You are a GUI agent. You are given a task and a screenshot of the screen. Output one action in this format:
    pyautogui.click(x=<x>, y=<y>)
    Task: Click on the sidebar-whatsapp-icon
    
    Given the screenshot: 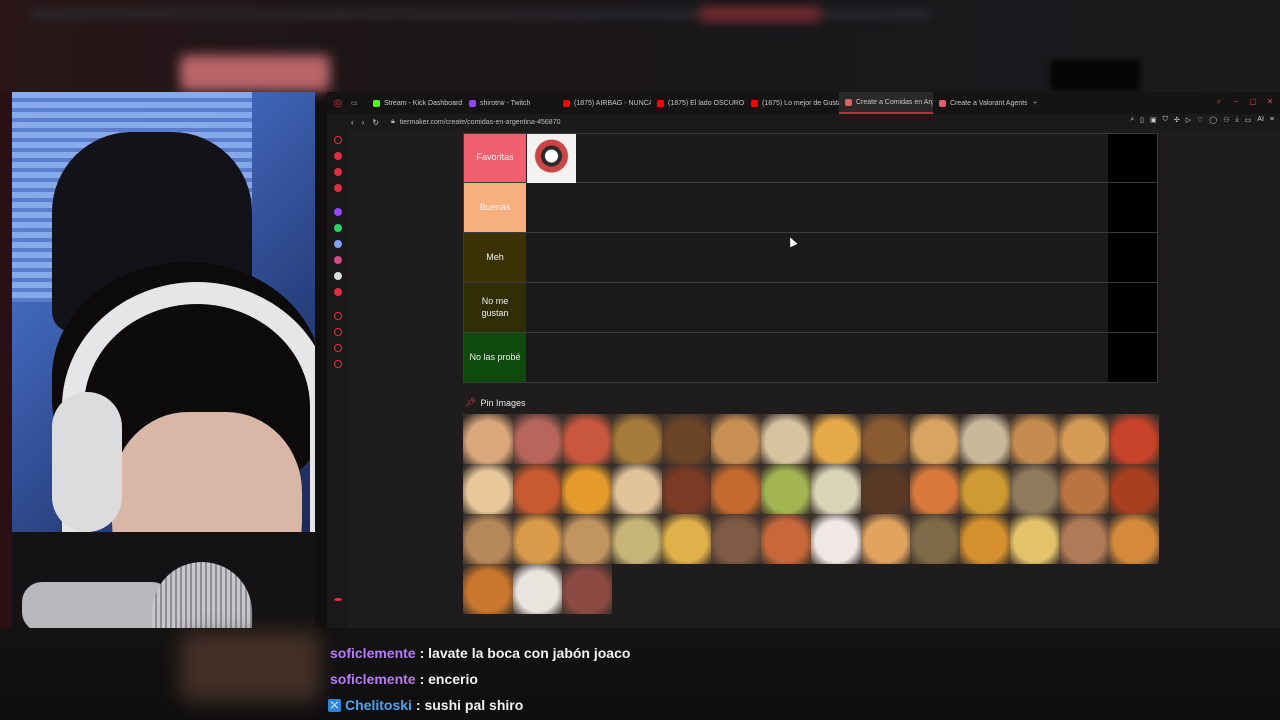 What is the action you would take?
    pyautogui.click(x=338, y=228)
    